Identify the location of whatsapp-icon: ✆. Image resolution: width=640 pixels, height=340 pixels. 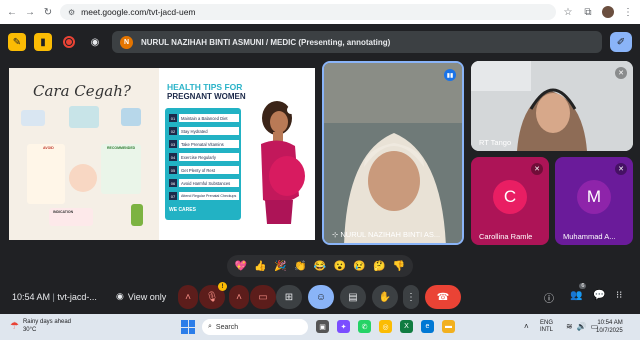
(364, 326).